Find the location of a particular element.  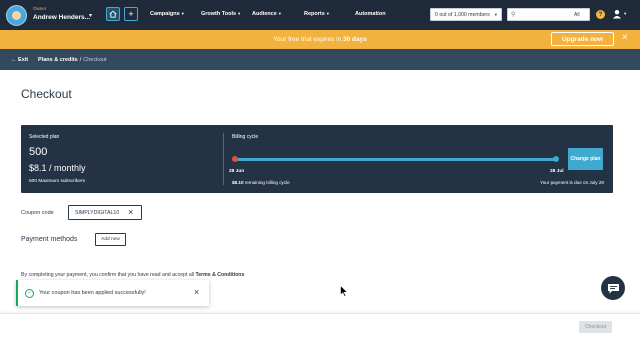

breadcrumb: Plans & credits / Checkout is located at coordinates (72, 60).